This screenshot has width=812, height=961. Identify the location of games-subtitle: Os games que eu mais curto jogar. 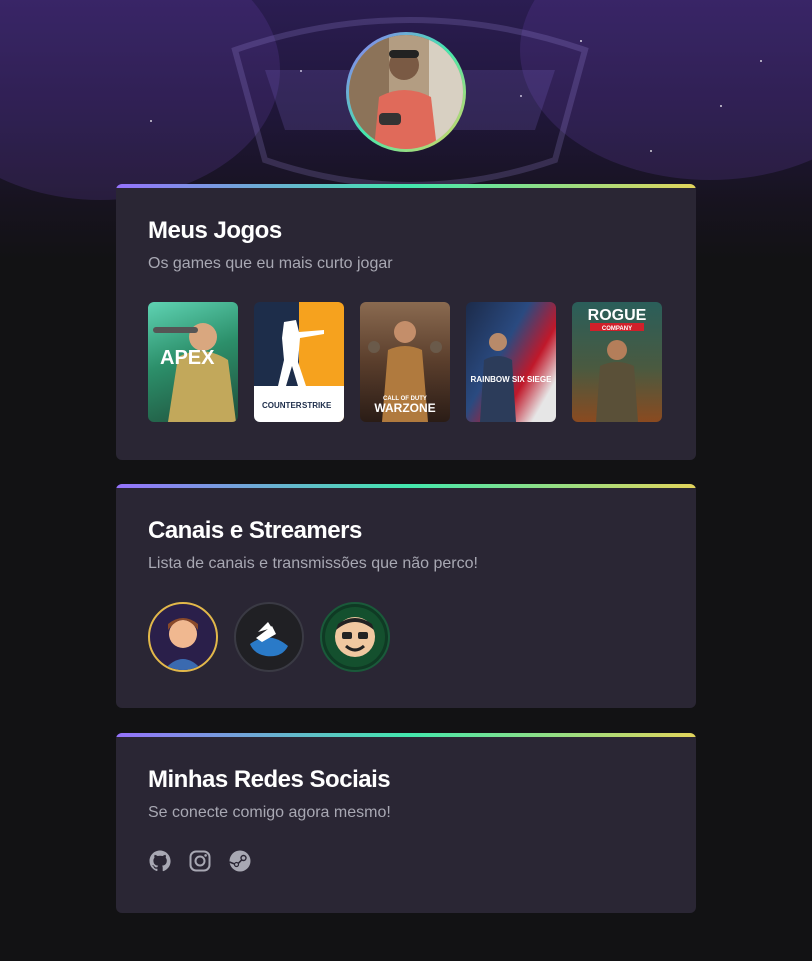
(270, 263).